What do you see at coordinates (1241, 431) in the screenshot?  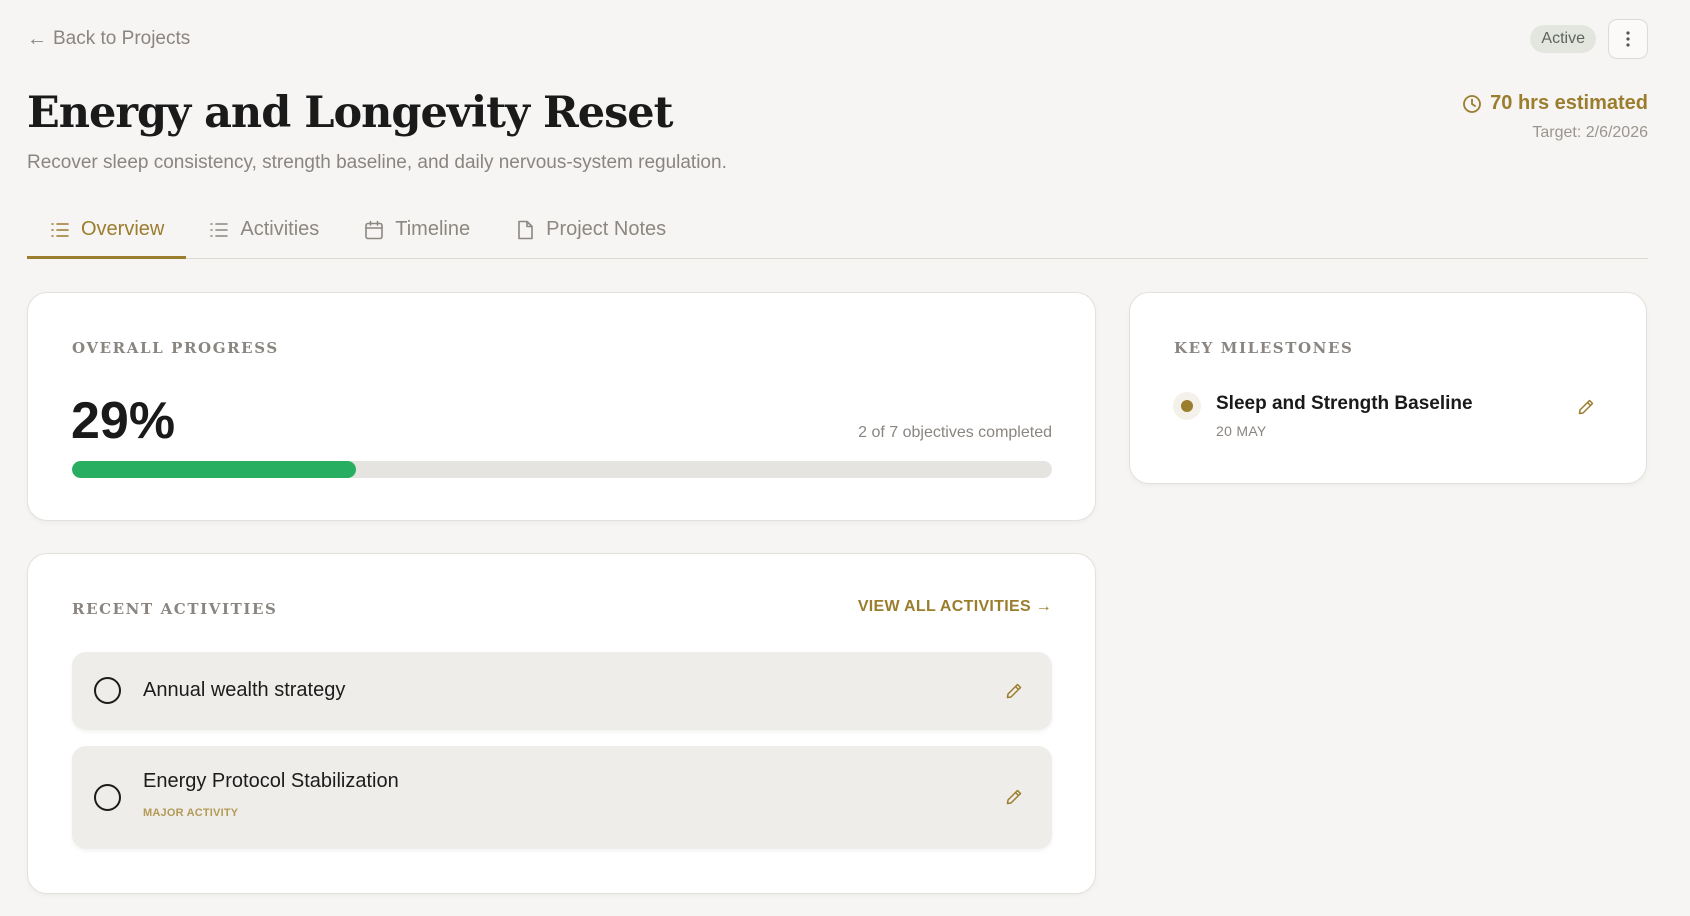 I see `milestone-date: 20 MAY` at bounding box center [1241, 431].